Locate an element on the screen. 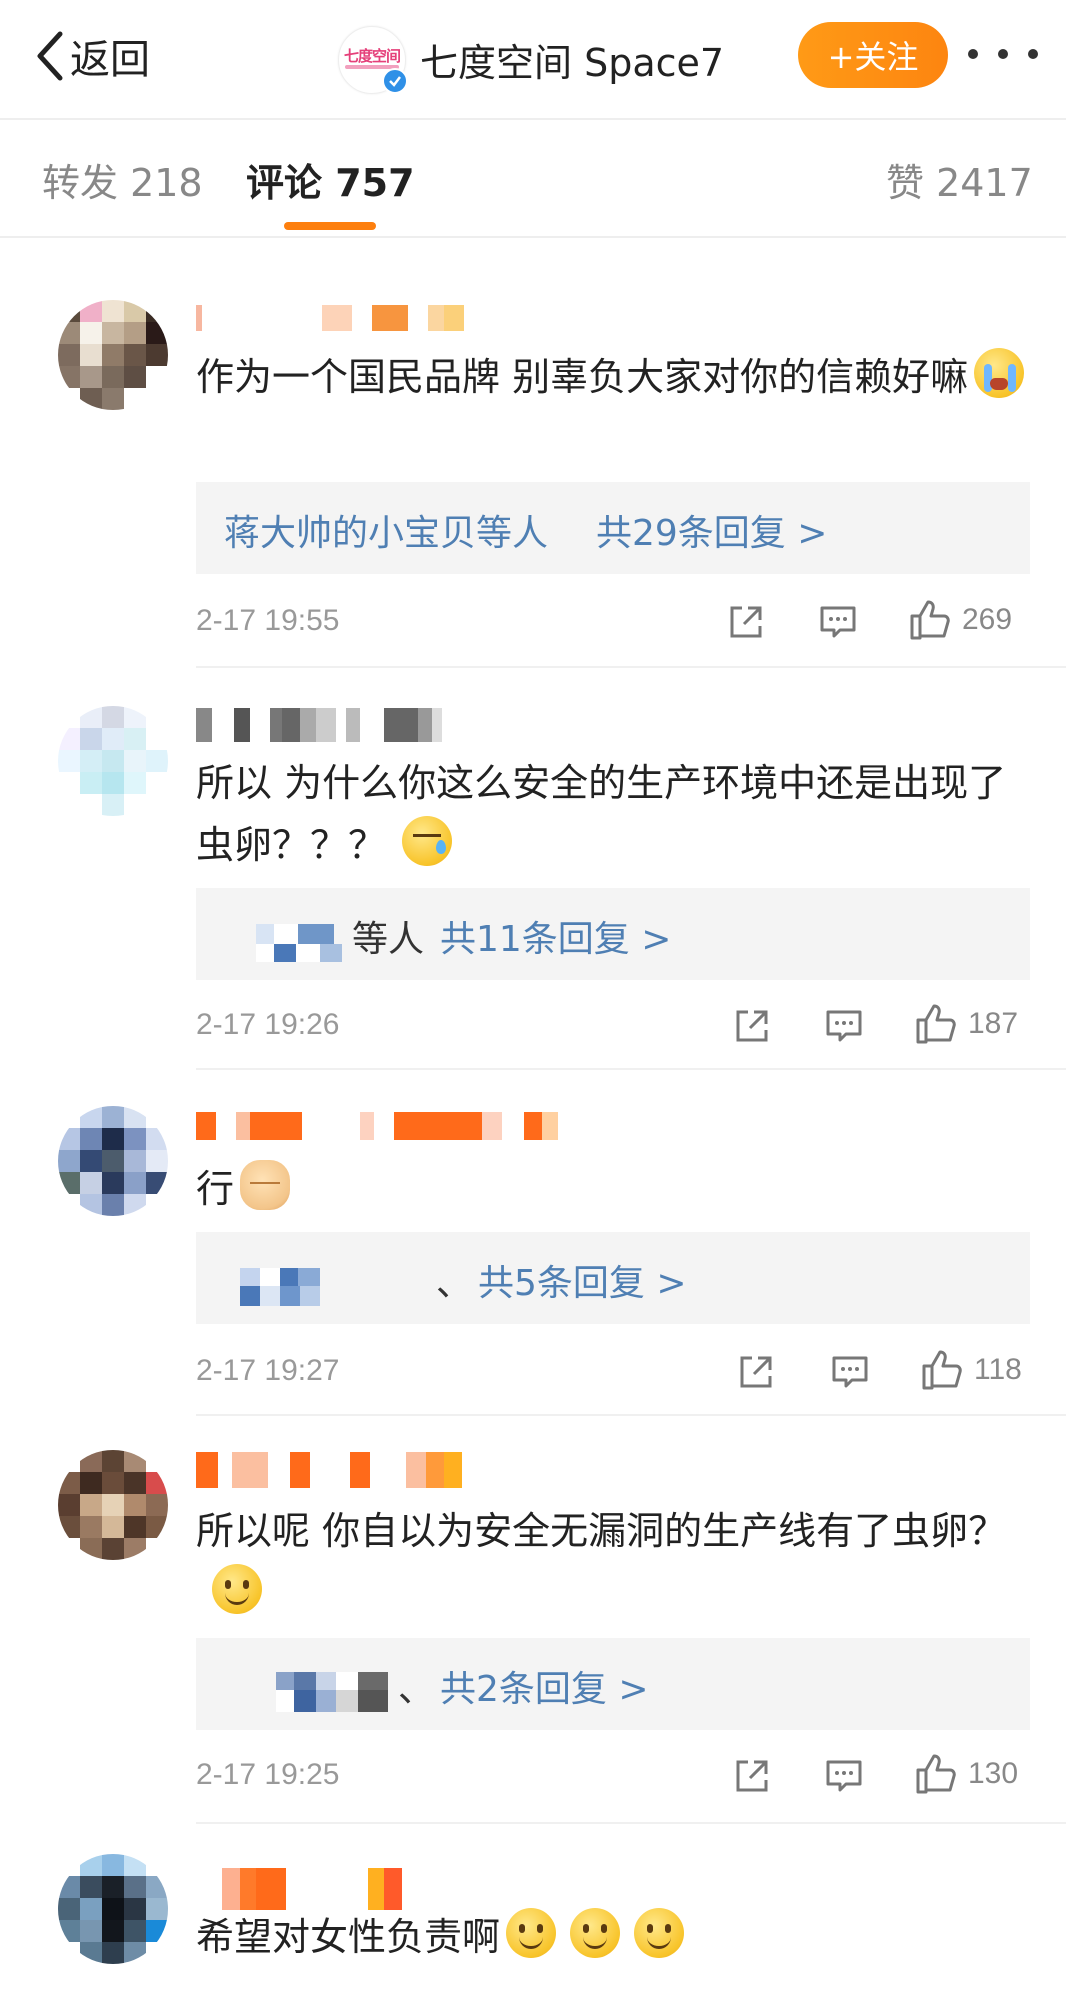 The height and width of the screenshot is (1991, 1066). like-count: 118 is located at coordinates (998, 1369).